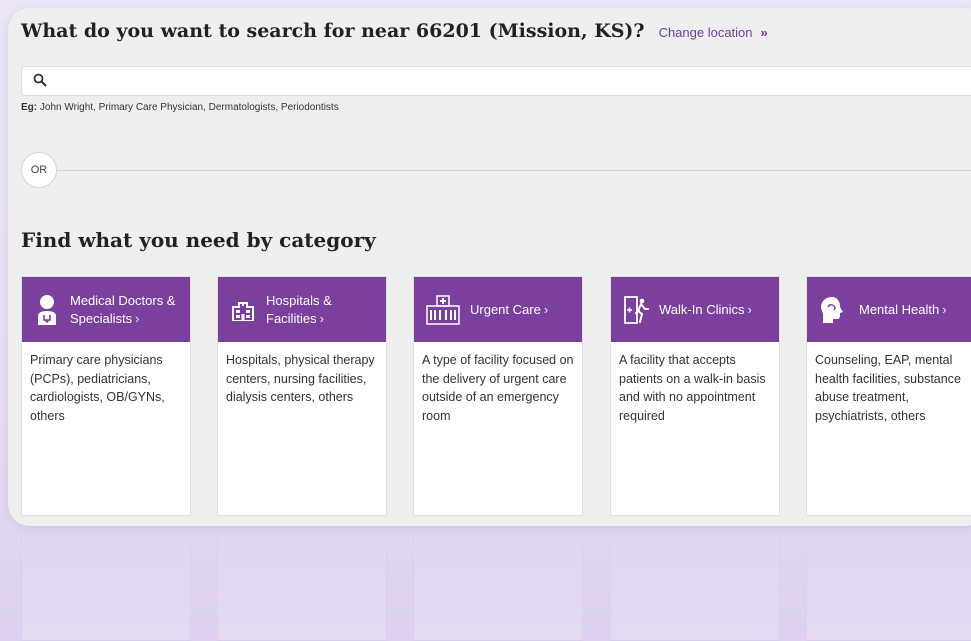 The height and width of the screenshot is (641, 971). I want to click on card-header: Hospitals & Facilities ›, so click(302, 309).